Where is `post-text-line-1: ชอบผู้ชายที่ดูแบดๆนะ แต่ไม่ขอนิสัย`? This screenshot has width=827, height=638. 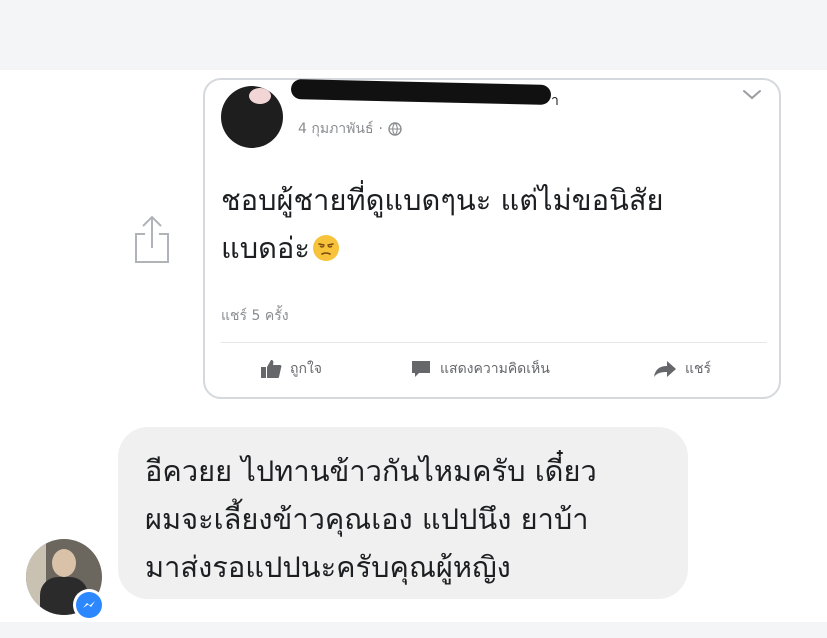
post-text-line-1: ชอบผู้ชายที่ดูแบดๆนะ แต่ไม่ขอนิสัย is located at coordinates (442, 200).